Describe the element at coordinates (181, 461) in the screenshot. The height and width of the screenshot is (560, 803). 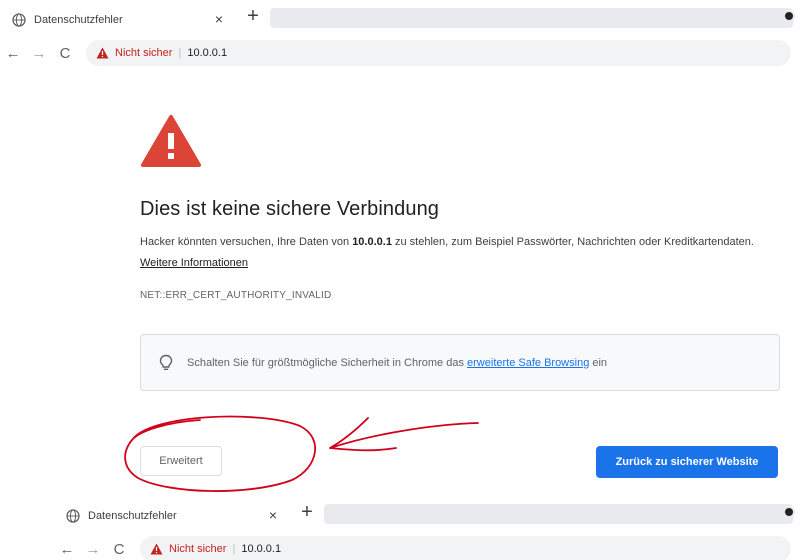
I see `advanced-button: Erweitert` at that location.